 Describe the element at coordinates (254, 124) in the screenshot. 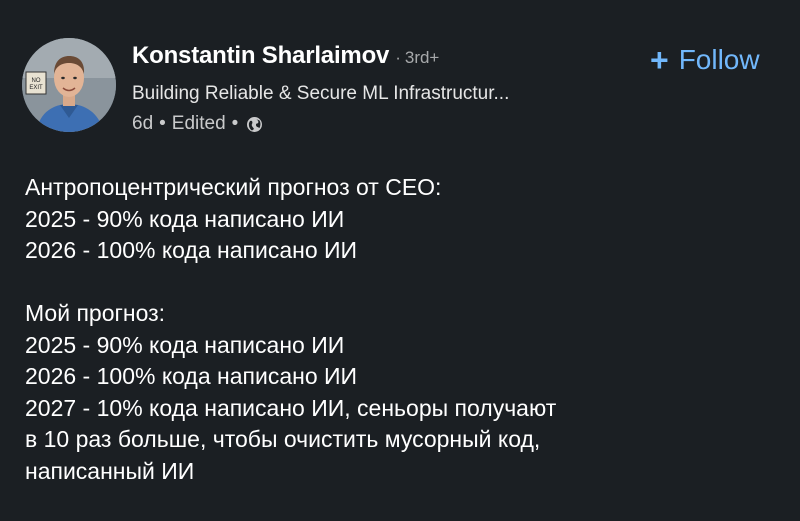

I see `globe-icon` at that location.